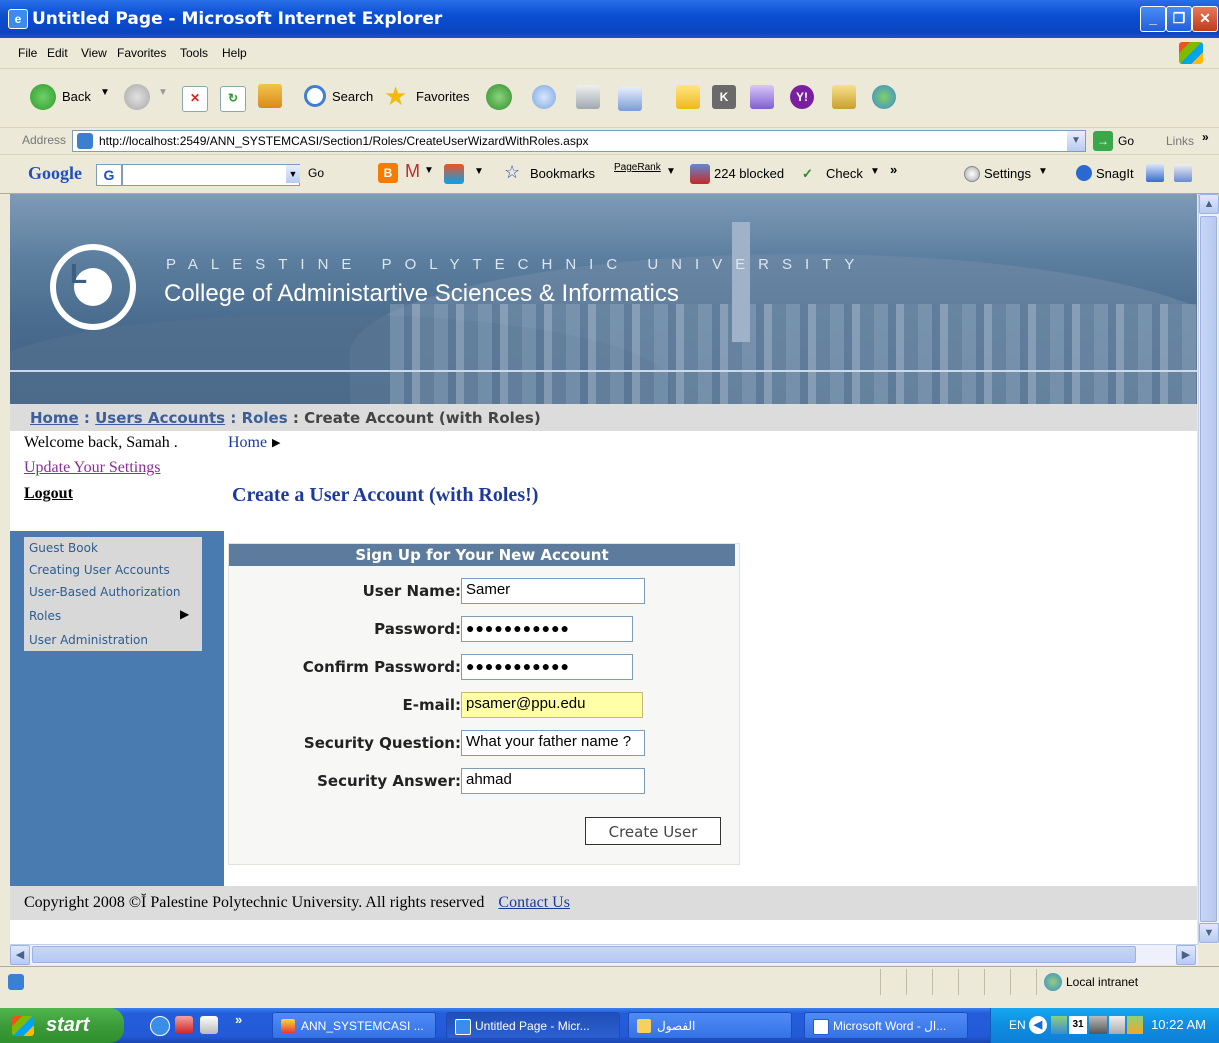  Describe the element at coordinates (105, 92) in the screenshot. I see `back-dropdown-icon: ▼` at that location.